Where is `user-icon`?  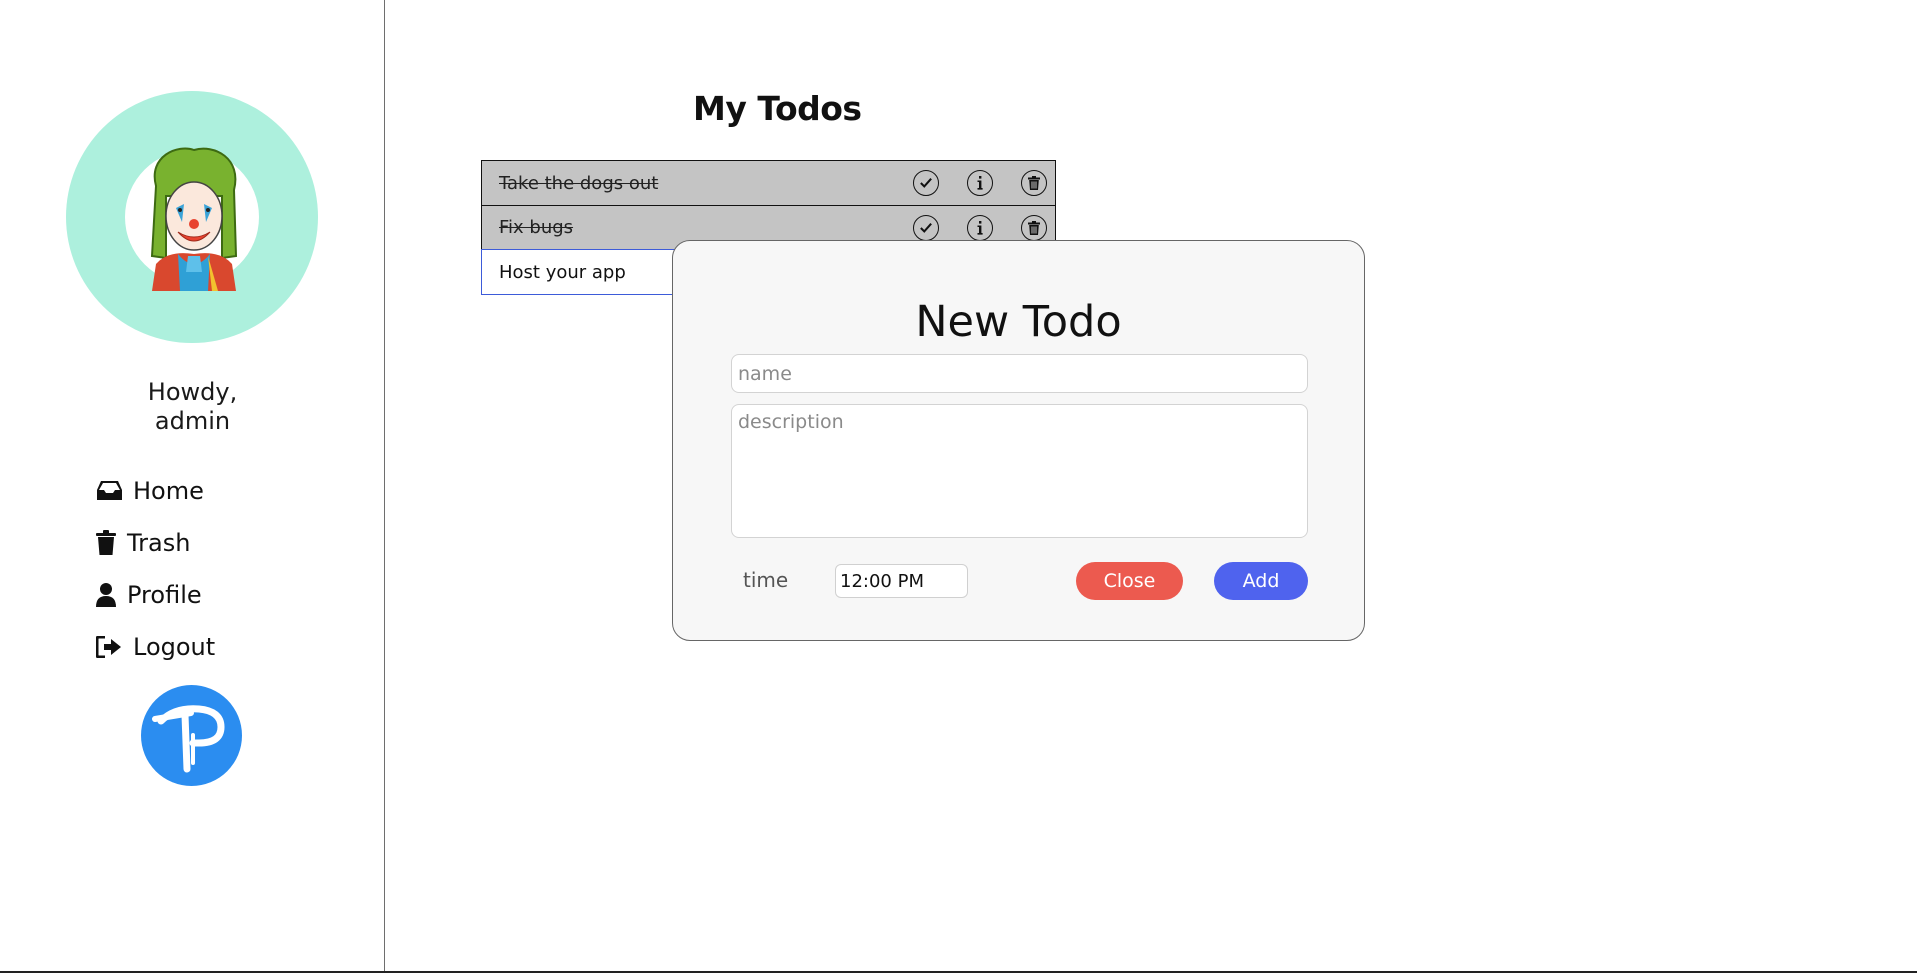
user-icon is located at coordinates (106, 595).